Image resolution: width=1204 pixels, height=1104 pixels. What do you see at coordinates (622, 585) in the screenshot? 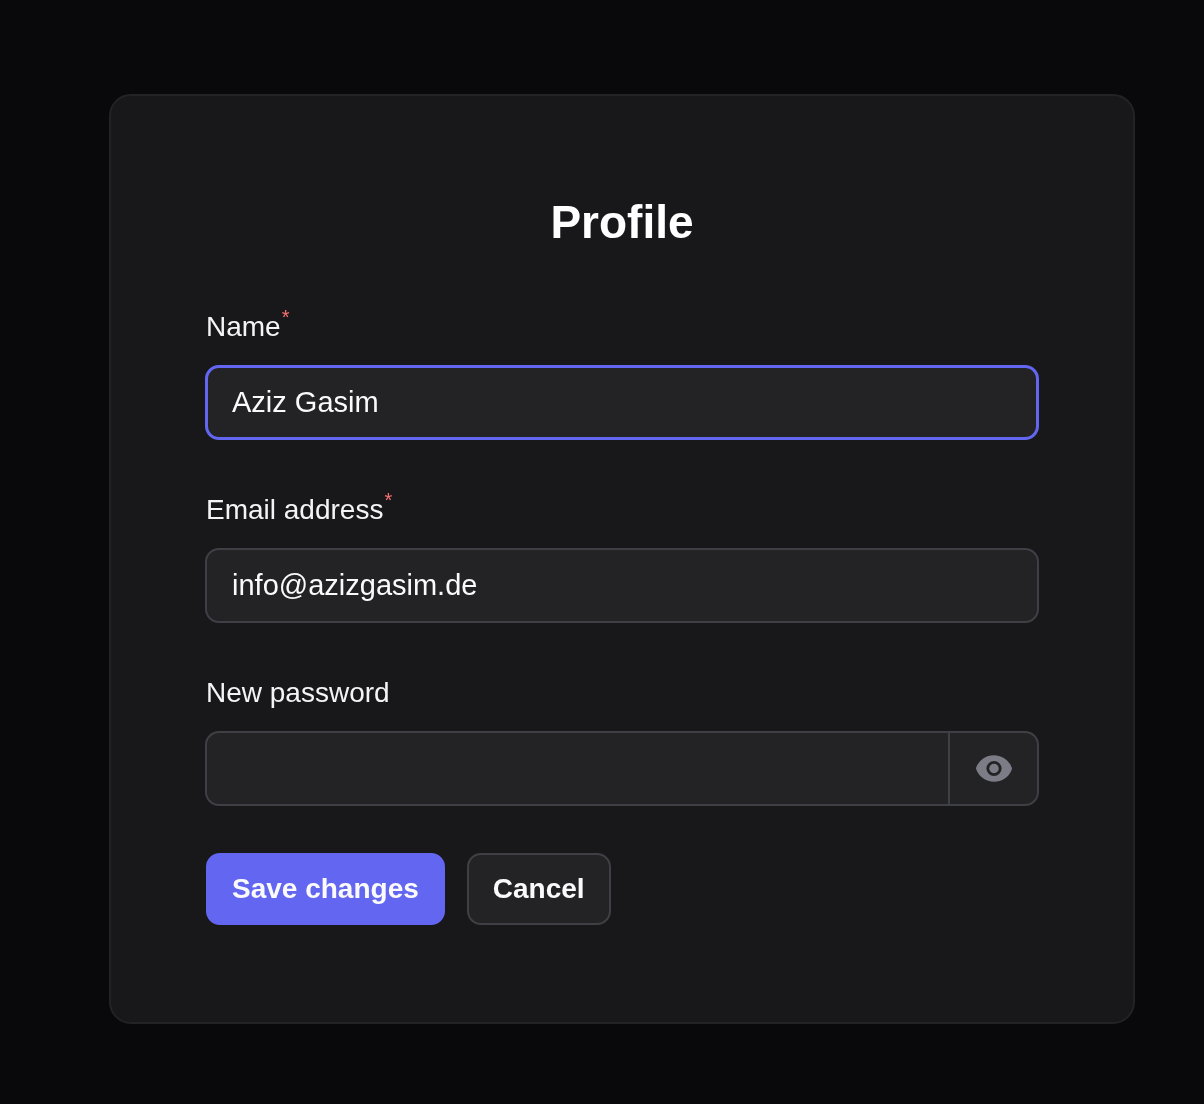
I see `text-field: info@azizgasim.de` at bounding box center [622, 585].